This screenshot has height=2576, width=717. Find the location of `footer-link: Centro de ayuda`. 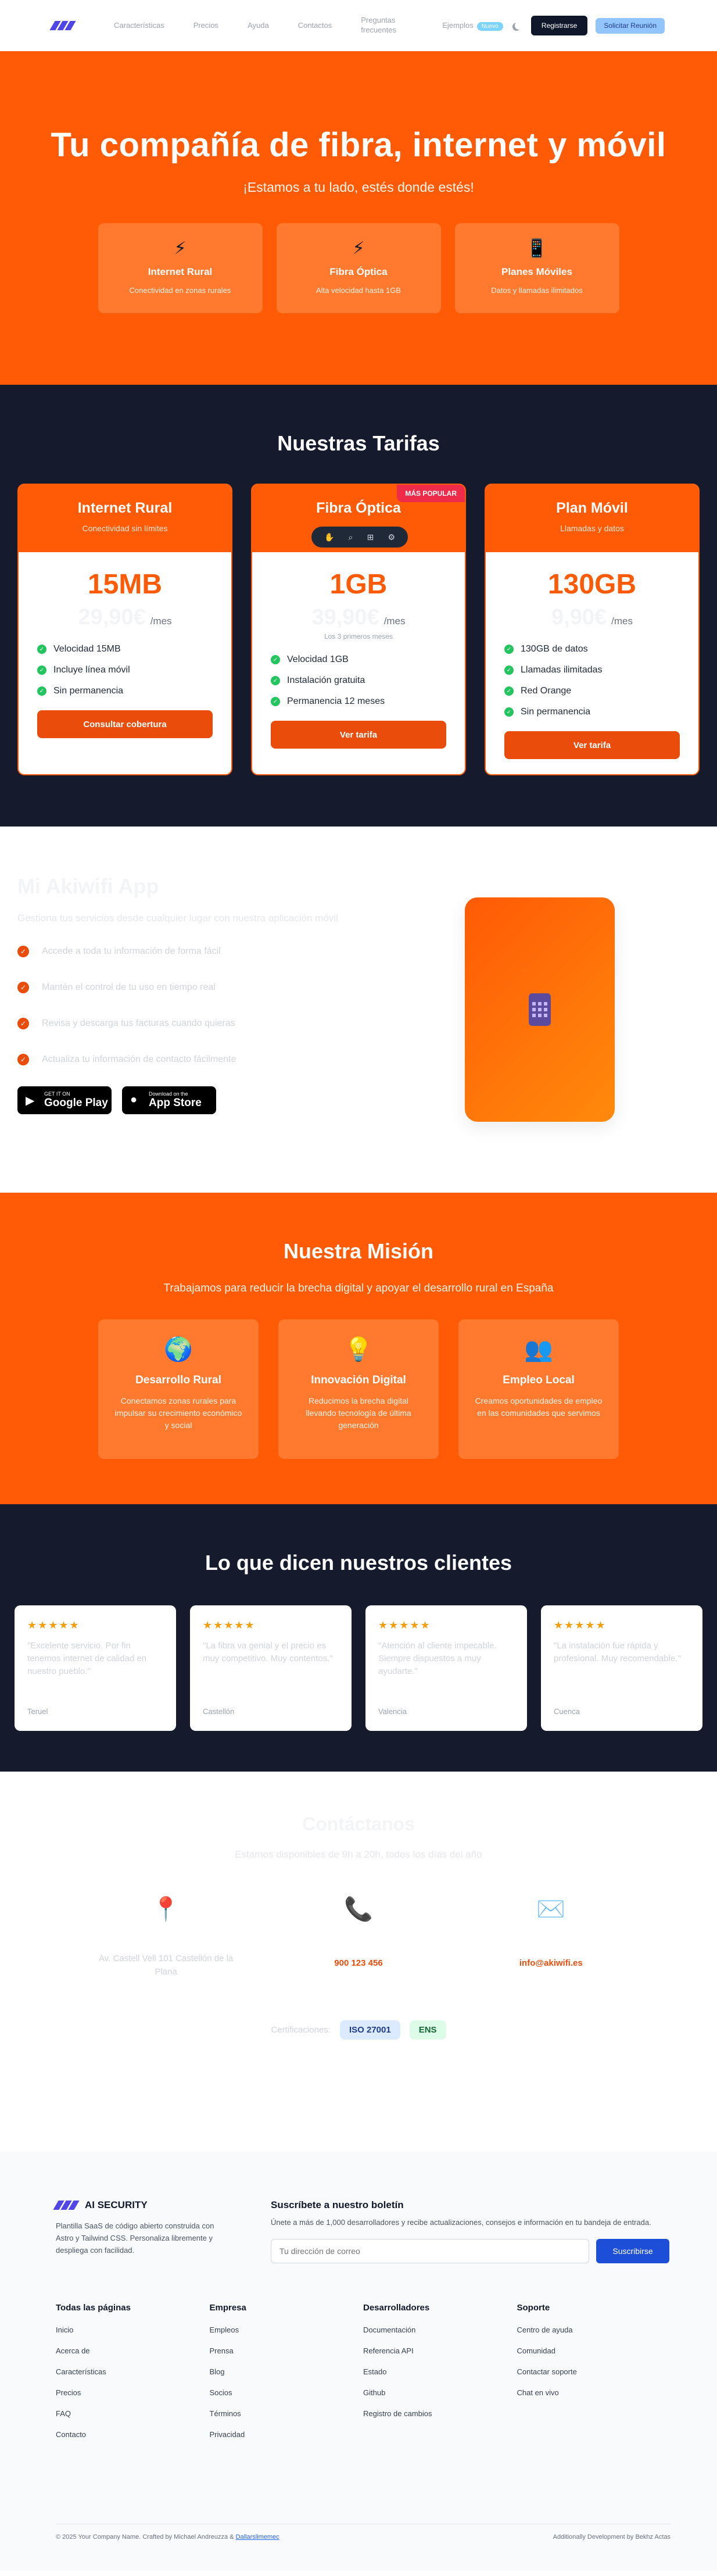

footer-link: Centro de ayuda is located at coordinates (594, 2330).